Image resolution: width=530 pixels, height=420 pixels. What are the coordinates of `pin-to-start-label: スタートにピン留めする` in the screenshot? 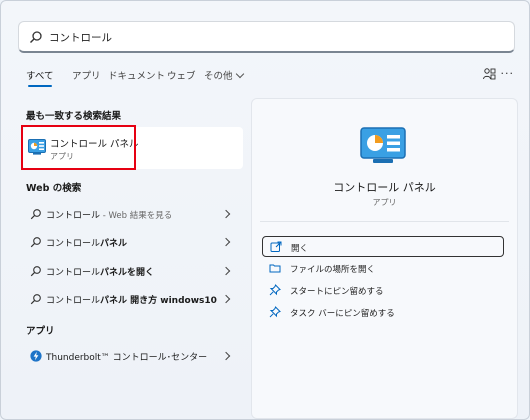 It's located at (337, 292).